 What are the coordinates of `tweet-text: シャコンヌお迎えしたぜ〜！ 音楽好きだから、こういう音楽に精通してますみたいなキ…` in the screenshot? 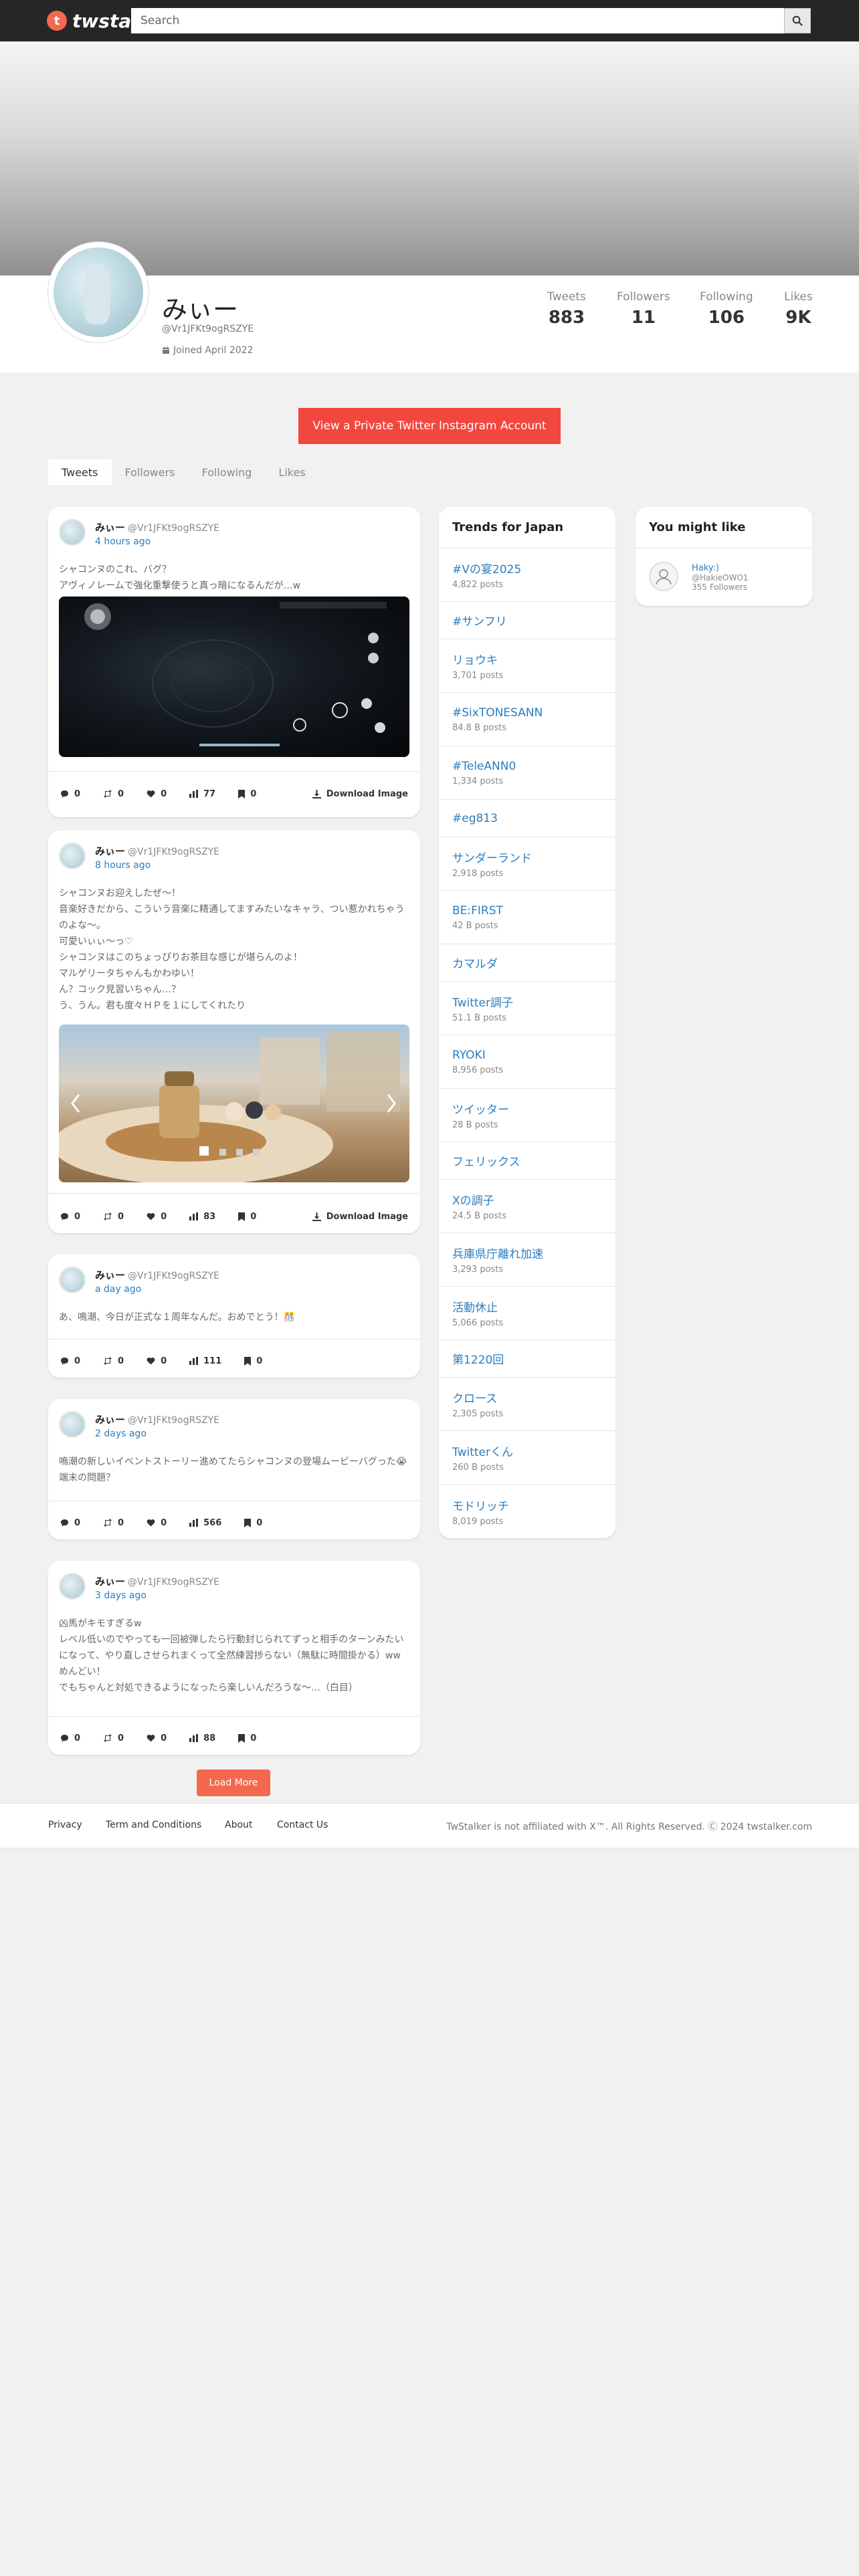 It's located at (232, 950).